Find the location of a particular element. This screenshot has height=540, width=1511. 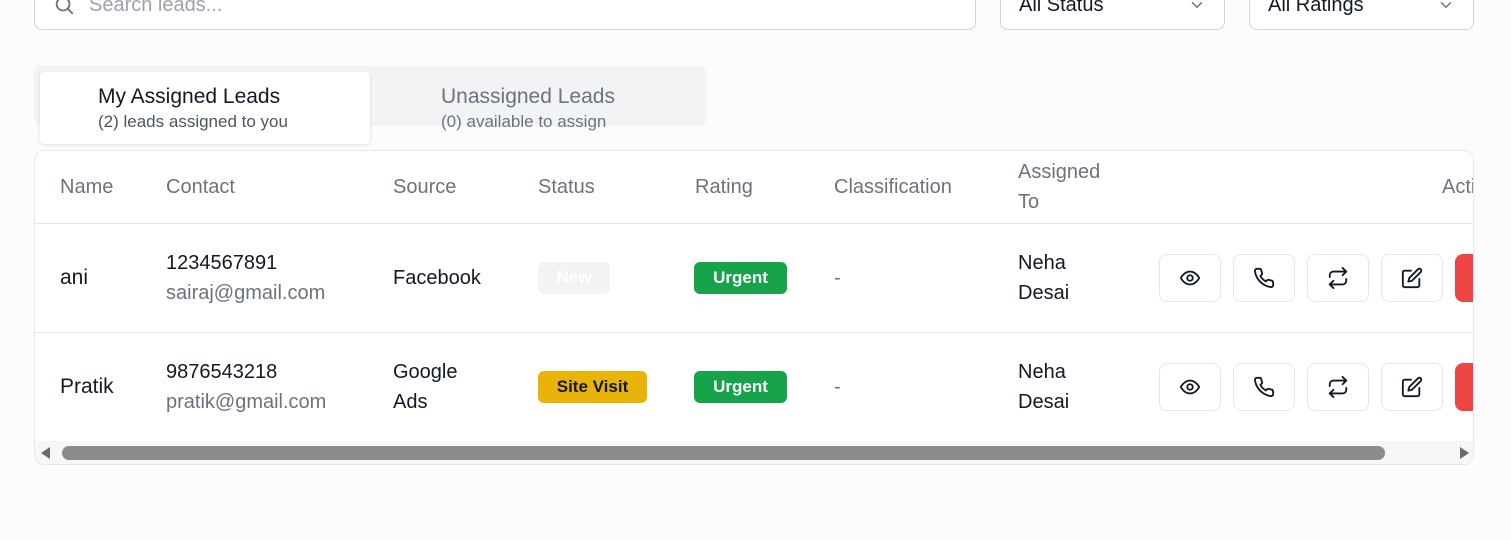

scroll-right-arrow is located at coordinates (1464, 453).